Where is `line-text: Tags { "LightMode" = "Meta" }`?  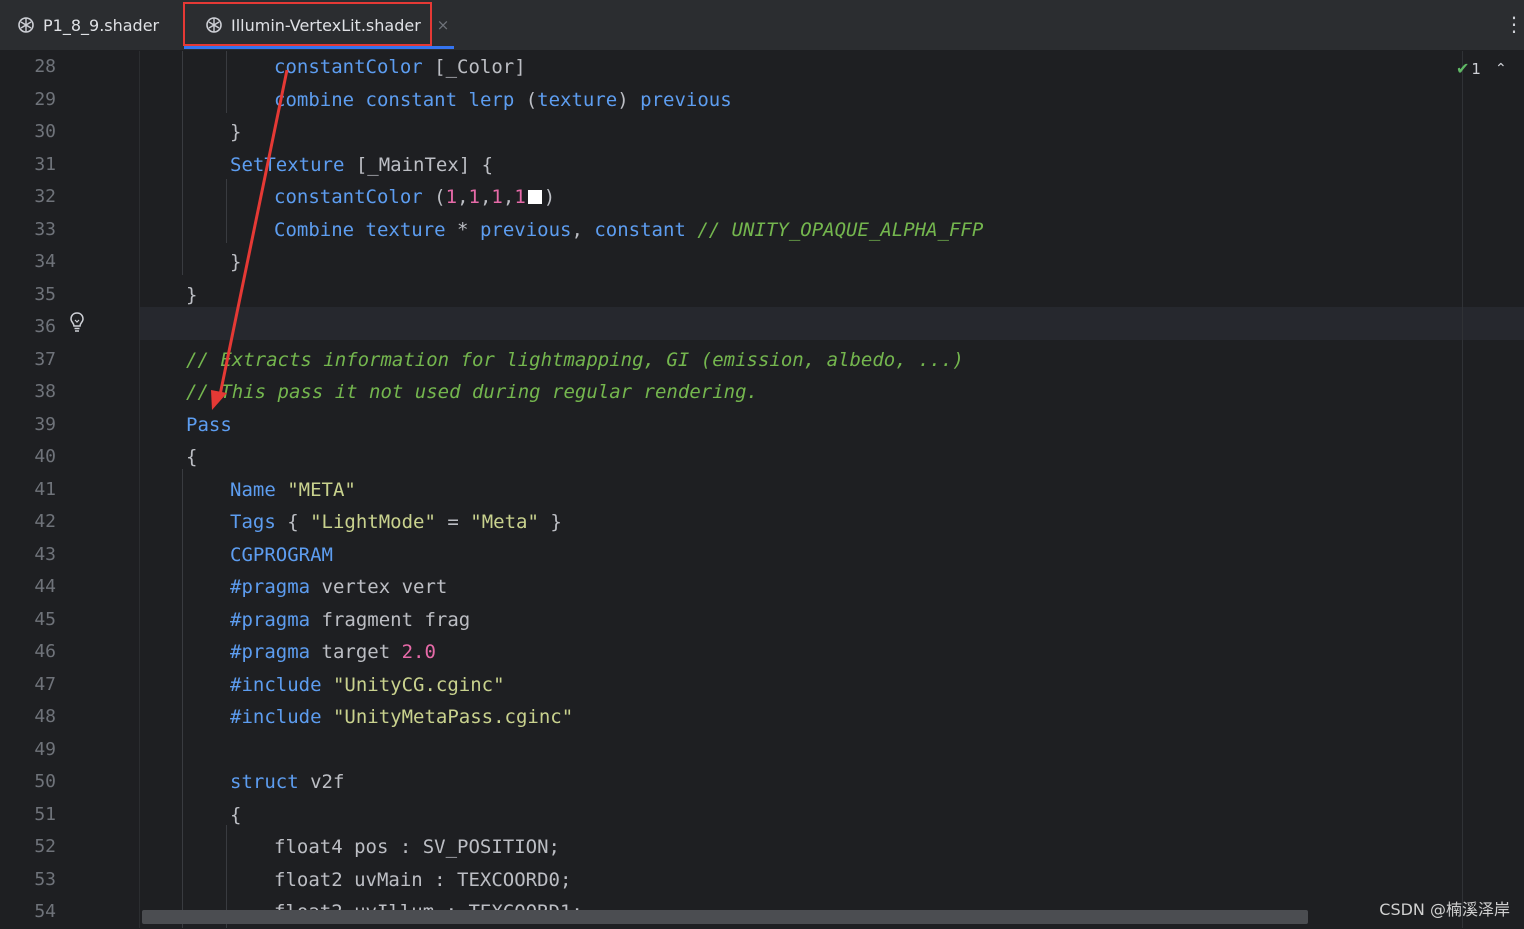
line-text: Tags { "LightMode" = "Meta" } is located at coordinates (396, 522).